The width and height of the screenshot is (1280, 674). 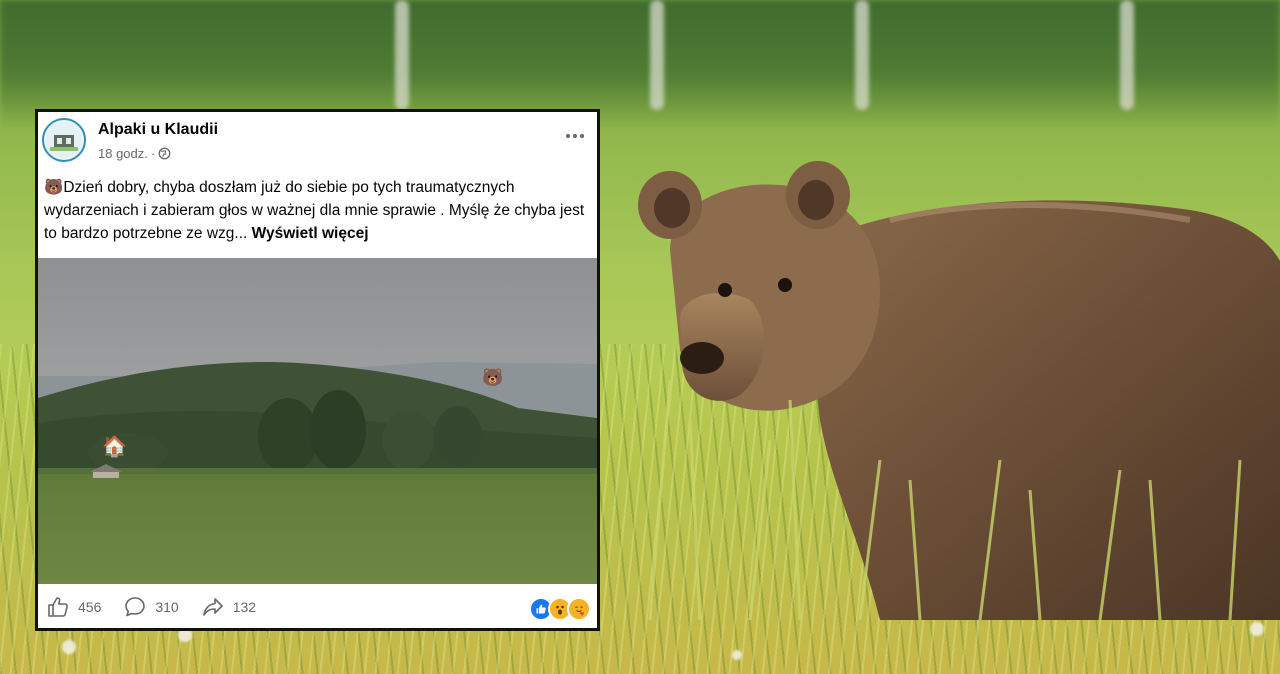 What do you see at coordinates (151, 607) in the screenshot?
I see `comment-button: 310` at bounding box center [151, 607].